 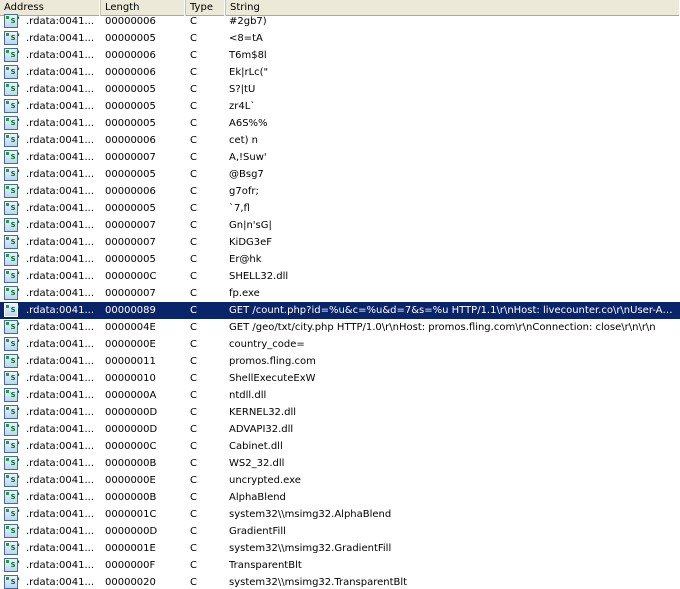 I want to click on table-row: 's' .rdata:0041... 0000000B C AlphaBlend, so click(x=340, y=497).